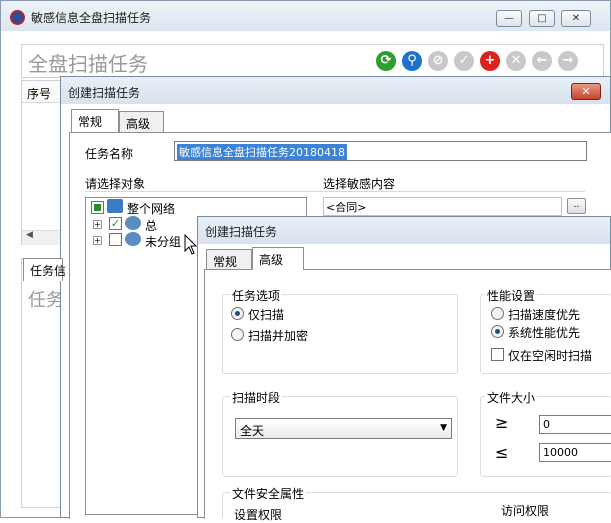 The image size is (611, 523). I want to click on idle-only-label: 仅在空闲时扫描, so click(550, 355).